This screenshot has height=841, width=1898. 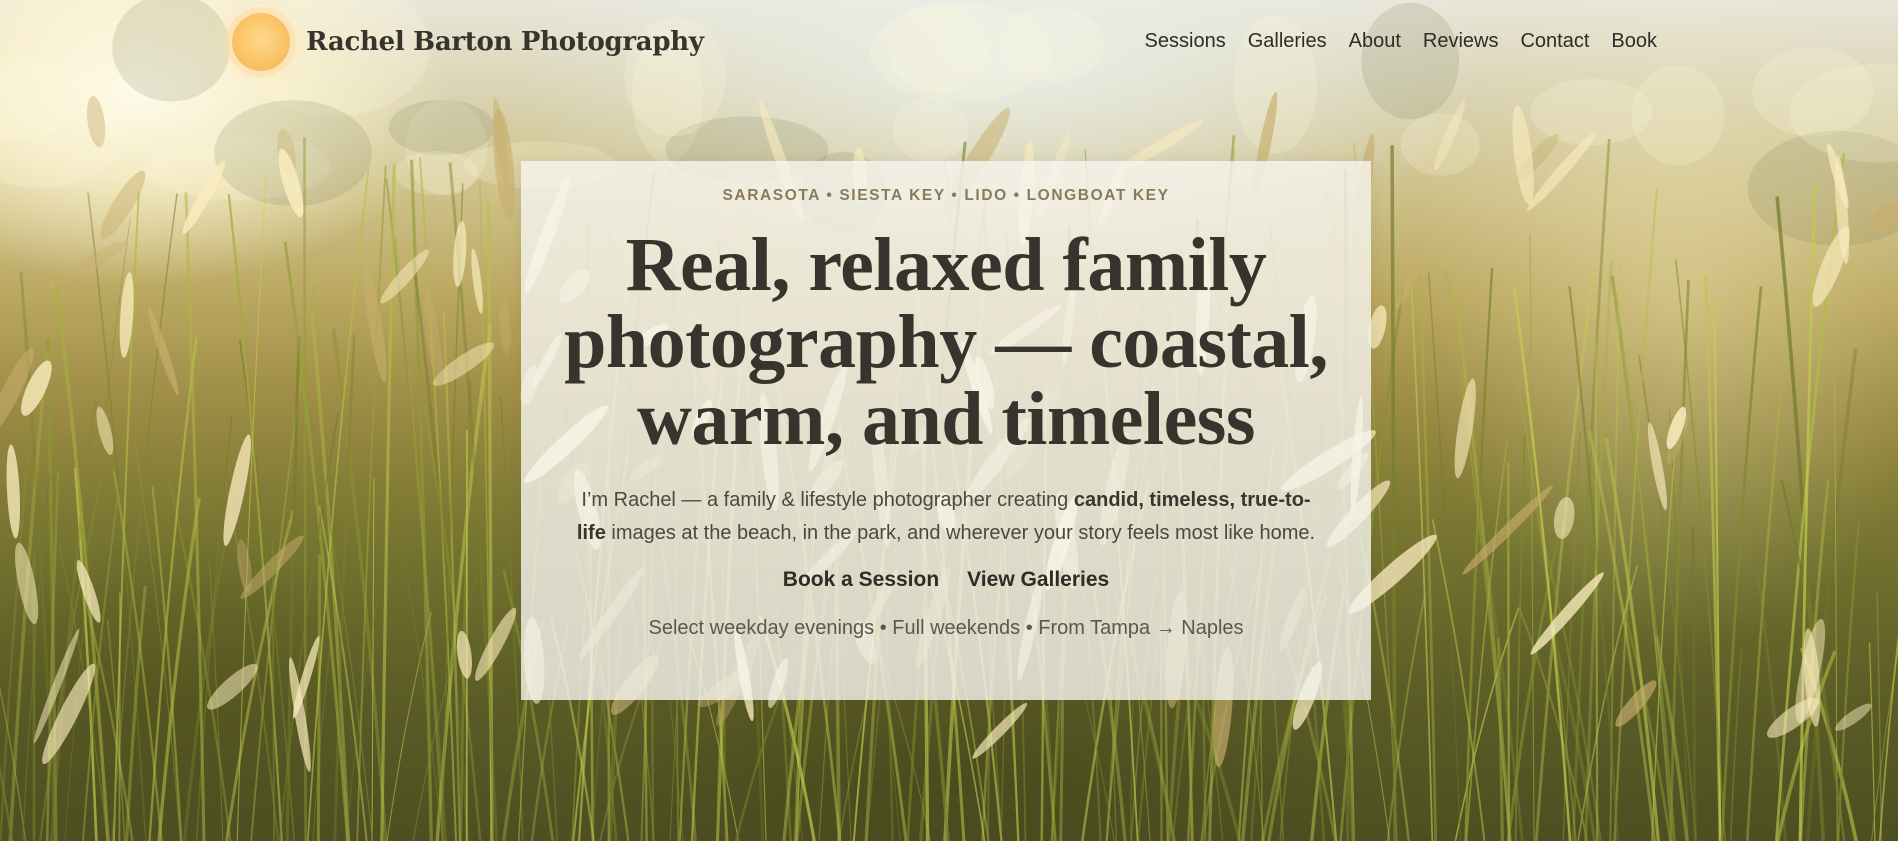 What do you see at coordinates (946, 580) in the screenshot?
I see `cta-row: Book a Session View Galleries` at bounding box center [946, 580].